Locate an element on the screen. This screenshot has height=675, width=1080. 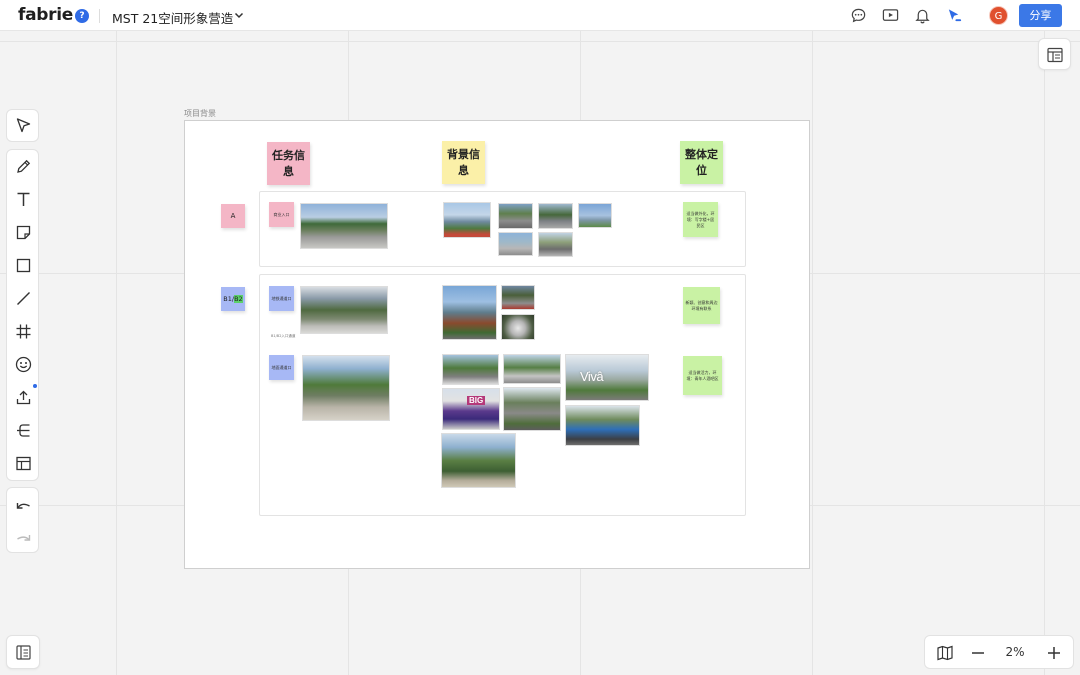
big-sign-text: BIG is located at coordinates (476, 400).